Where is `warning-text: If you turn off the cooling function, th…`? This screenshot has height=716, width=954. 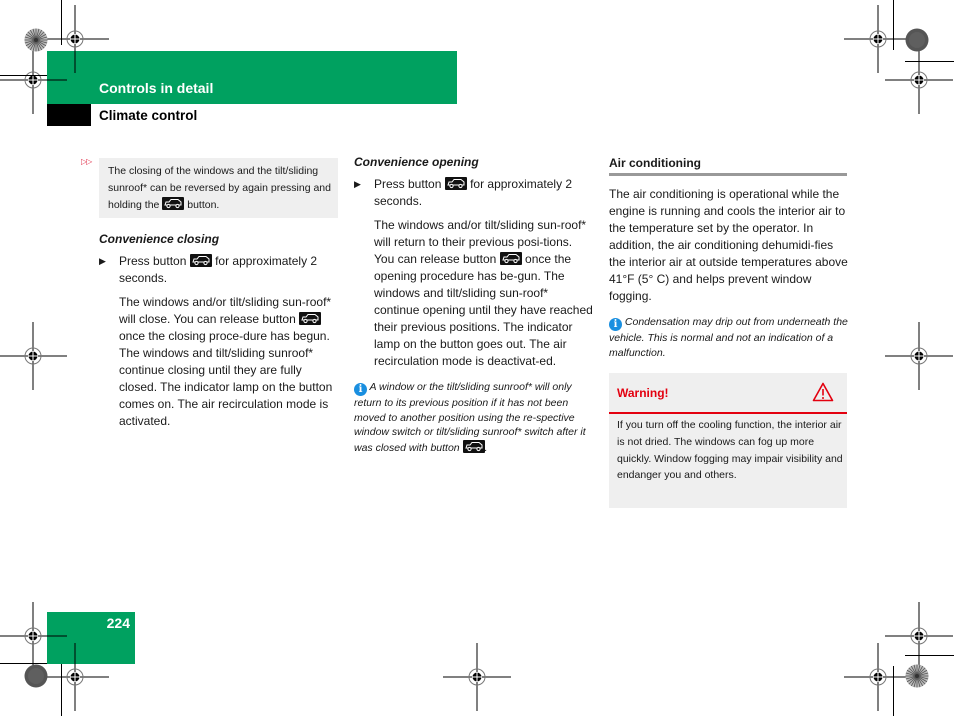 warning-text: If you turn off the cooling function, th… is located at coordinates (730, 450).